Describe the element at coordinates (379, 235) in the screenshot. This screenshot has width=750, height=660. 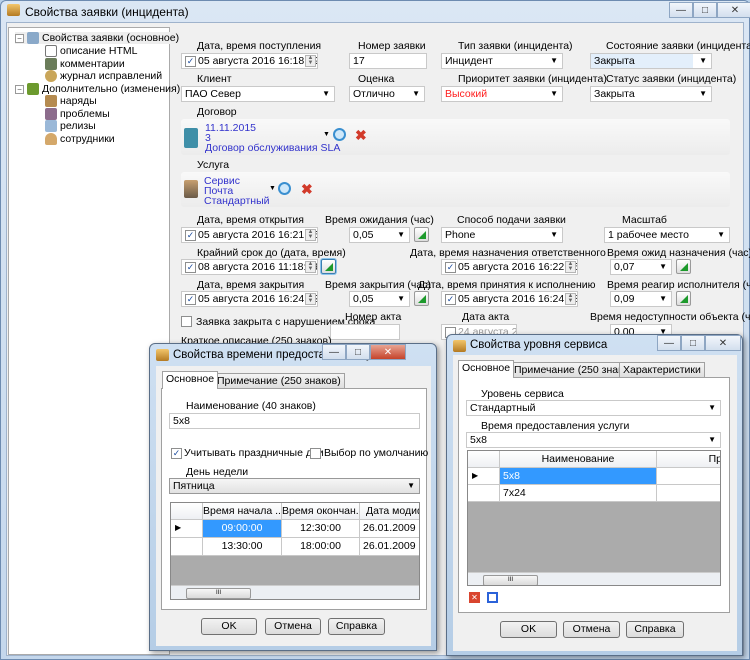
I see `wait-combo: 0,05 ▼` at that location.